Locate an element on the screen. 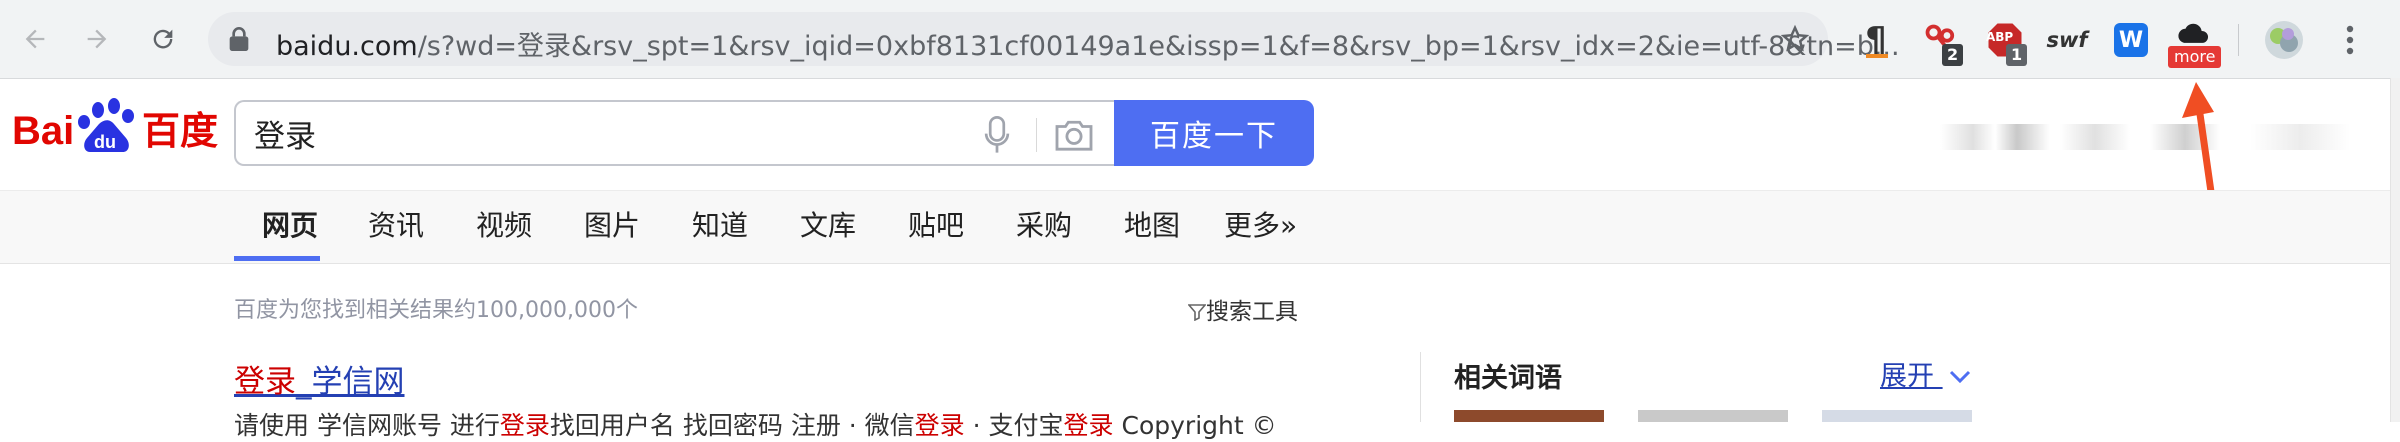 The height and width of the screenshot is (442, 2400). active-tab-indicator is located at coordinates (277, 258).